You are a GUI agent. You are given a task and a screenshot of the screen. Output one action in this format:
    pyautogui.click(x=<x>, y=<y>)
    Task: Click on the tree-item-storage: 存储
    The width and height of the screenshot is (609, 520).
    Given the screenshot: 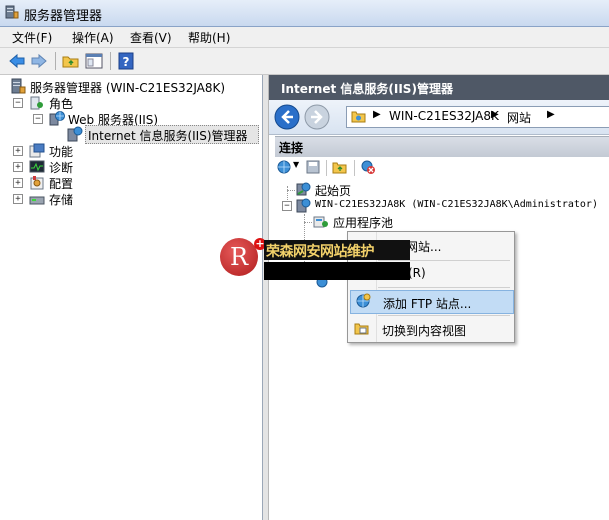 What is the action you would take?
    pyautogui.click(x=61, y=199)
    